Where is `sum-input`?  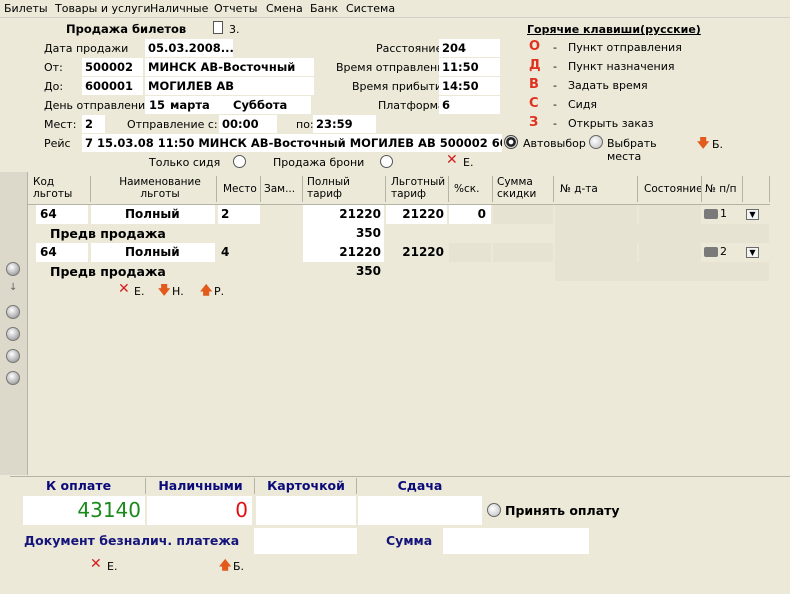
sum-input is located at coordinates (516, 541).